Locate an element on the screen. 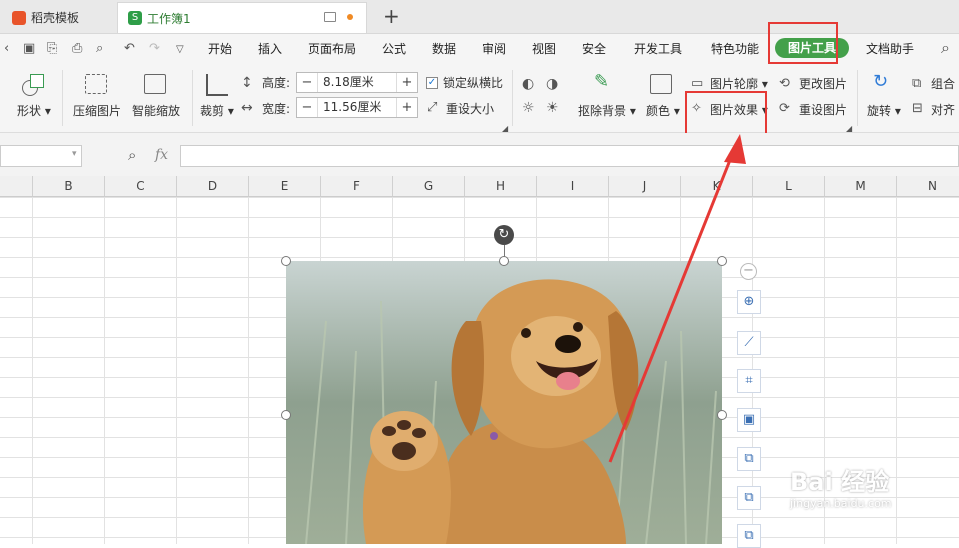  baidu-watermark-logo: Bai 经验 jingyan.baidu.com is located at coordinates (850, 491).